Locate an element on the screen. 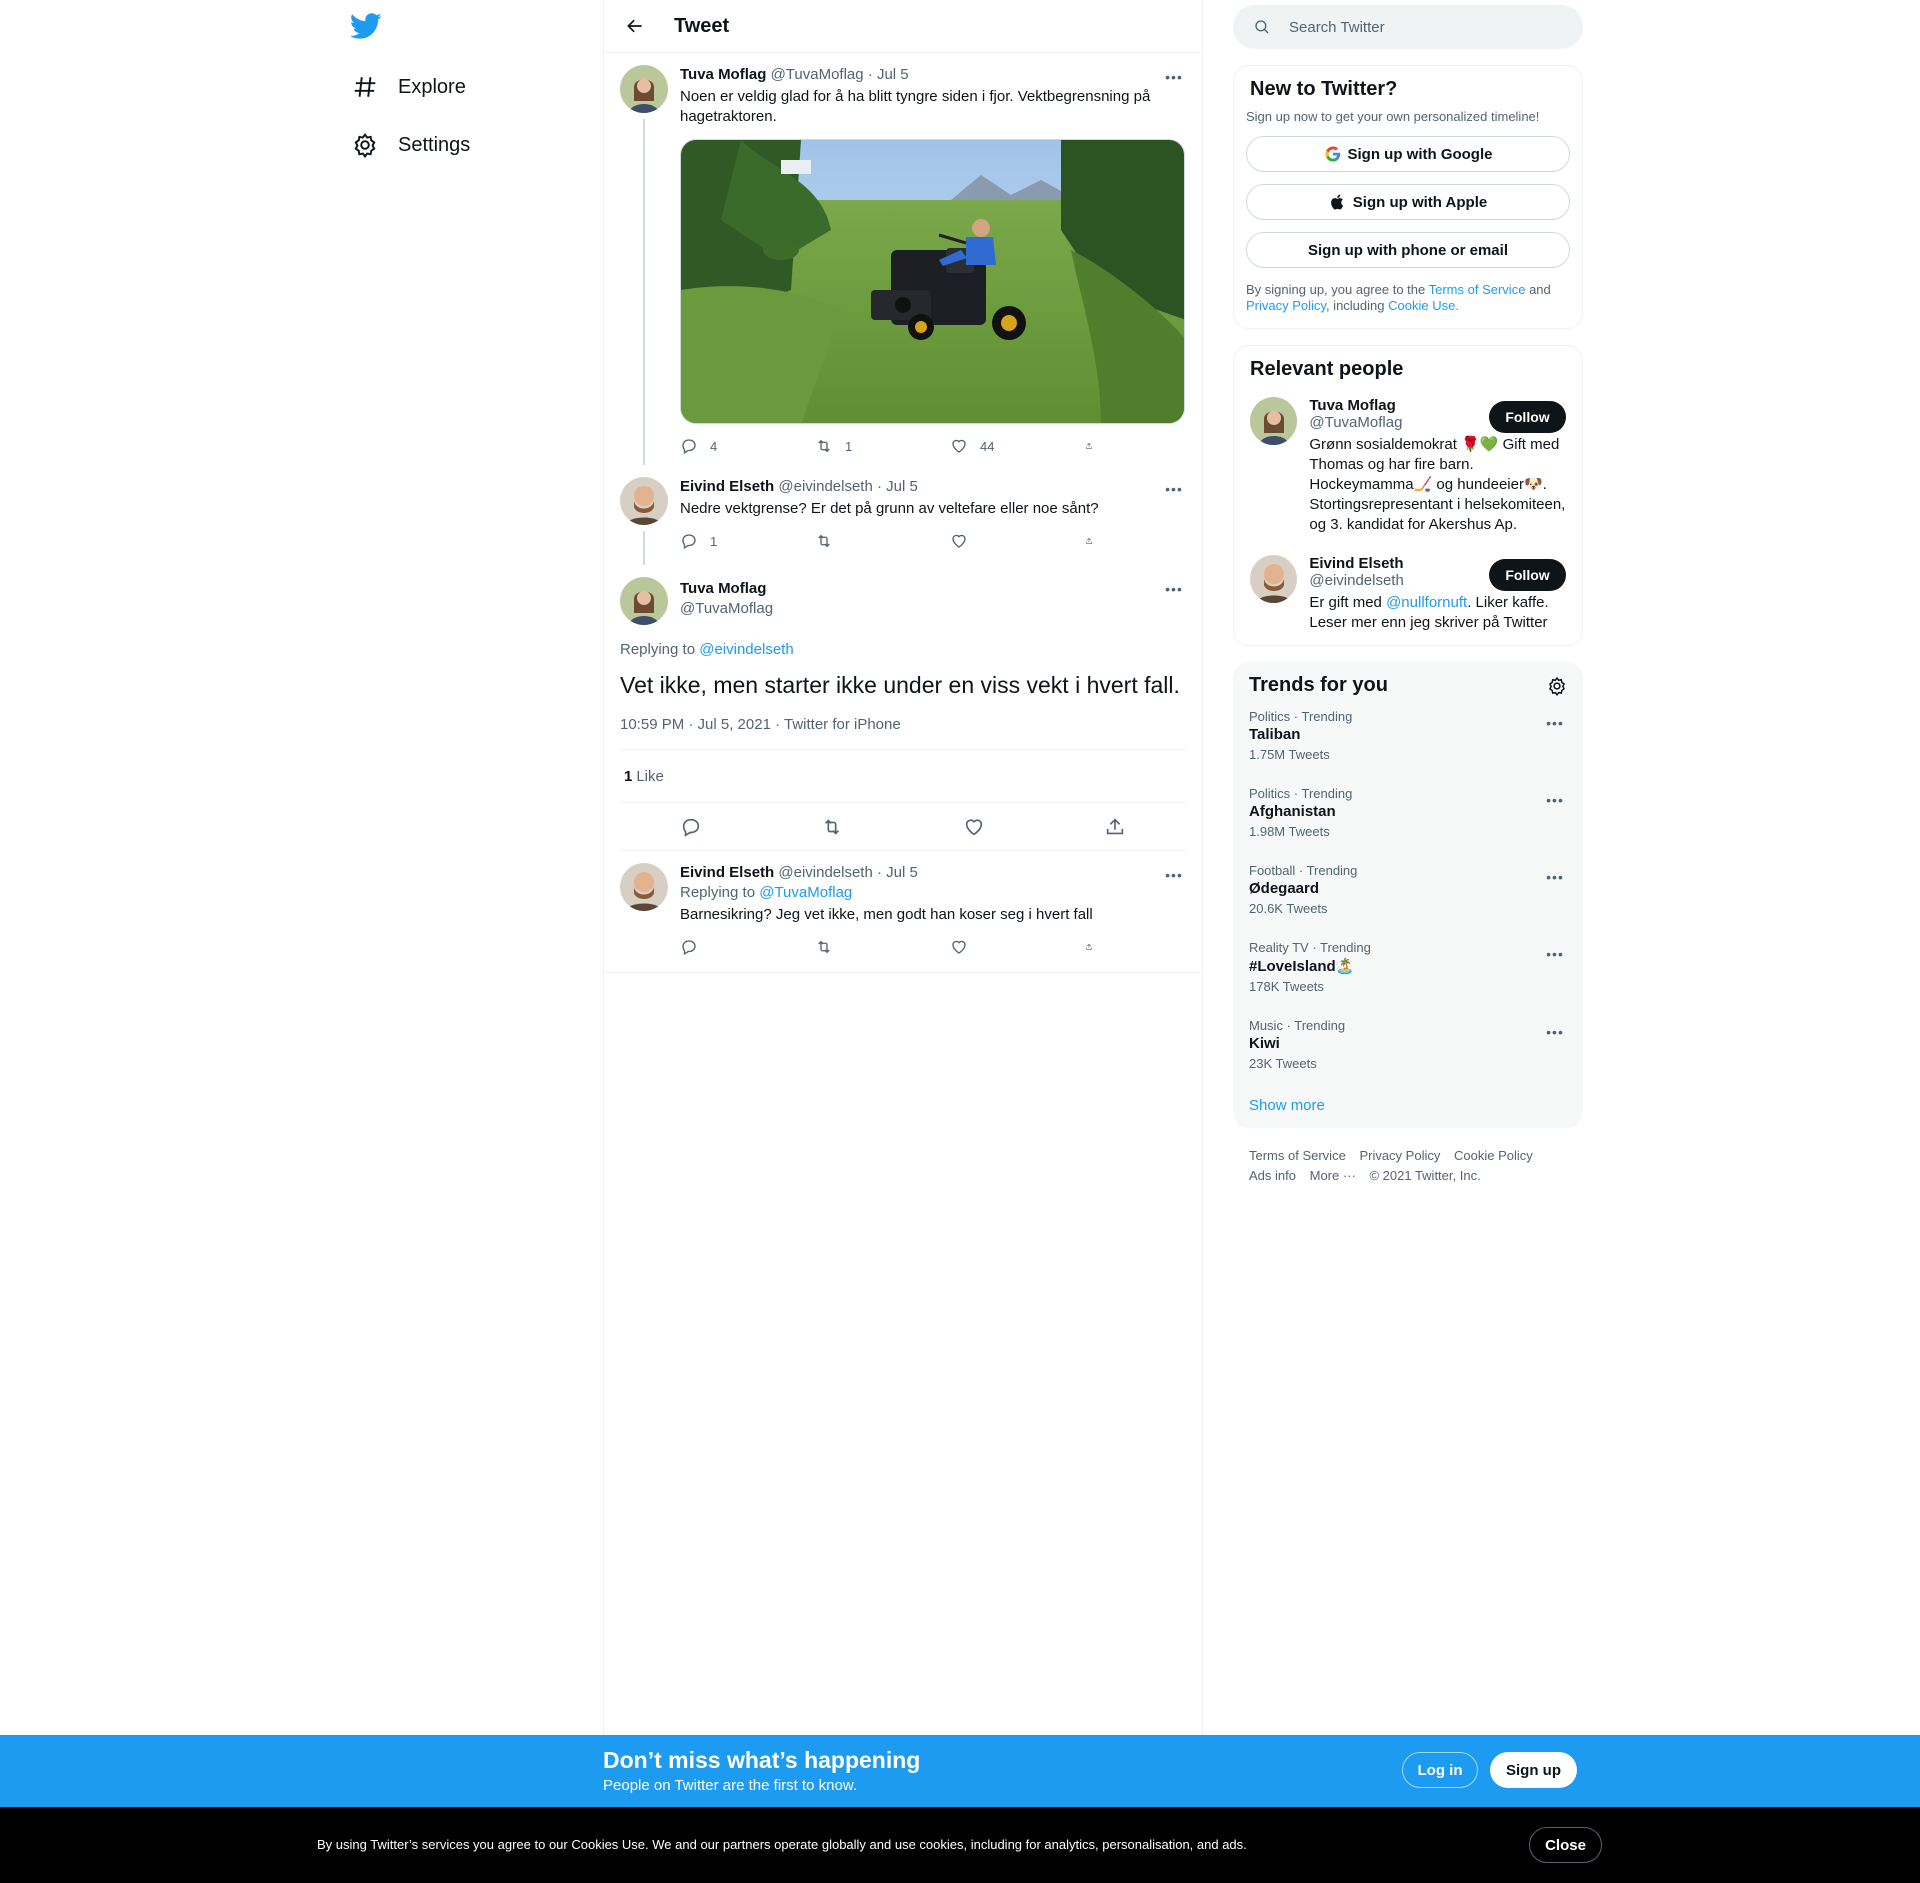  replying-to-link: @TuvaMoflag is located at coordinates (805, 892).